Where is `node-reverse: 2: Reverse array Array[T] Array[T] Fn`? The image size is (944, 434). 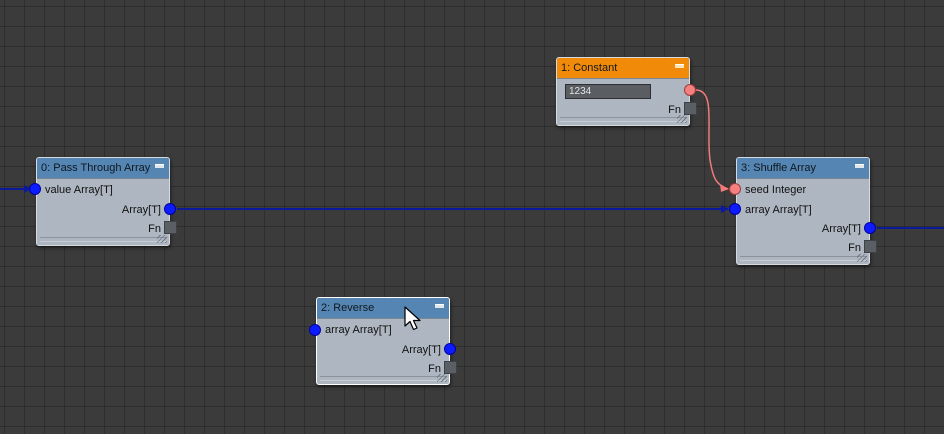 node-reverse: 2: Reverse array Array[T] Array[T] Fn is located at coordinates (383, 341).